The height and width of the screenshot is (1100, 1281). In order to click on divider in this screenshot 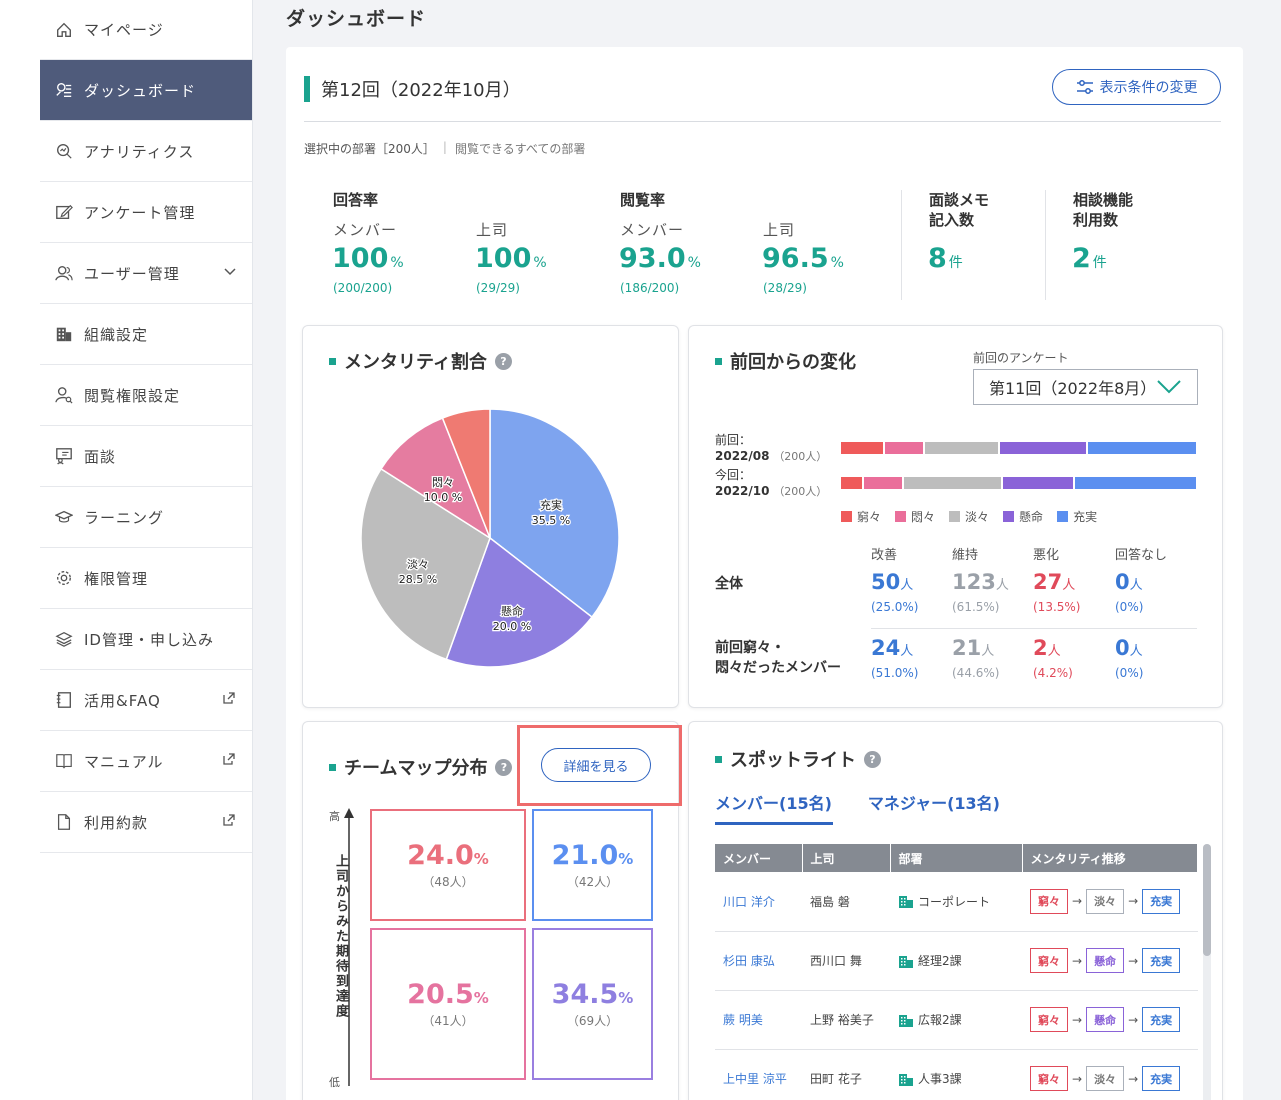, I will do `click(1034, 628)`.